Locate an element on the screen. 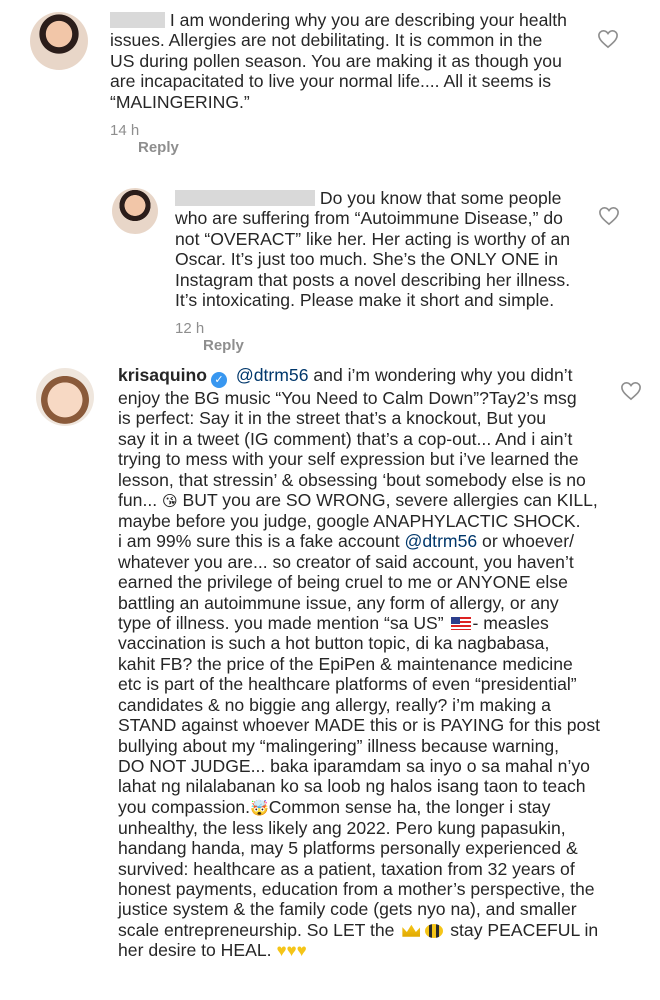 This screenshot has width=660, height=1000. comment-meta: 12 h Reply is located at coordinates (209, 337).